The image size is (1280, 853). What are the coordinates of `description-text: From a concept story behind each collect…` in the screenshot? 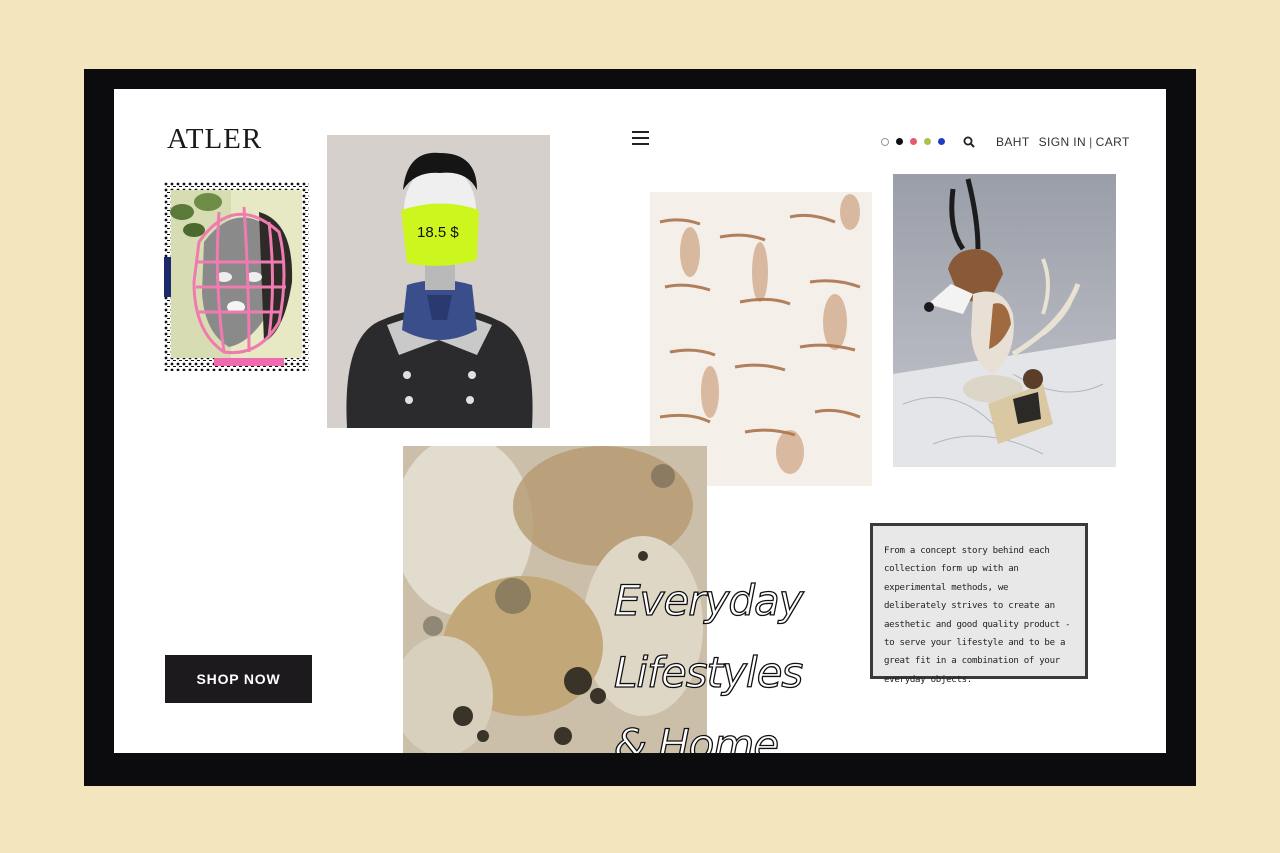 It's located at (977, 615).